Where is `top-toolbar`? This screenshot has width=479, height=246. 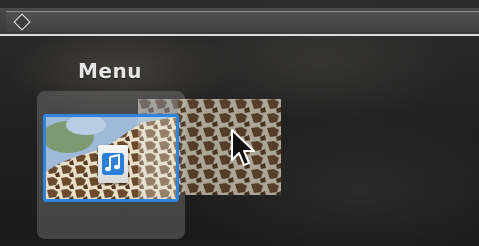
top-toolbar is located at coordinates (239, 22).